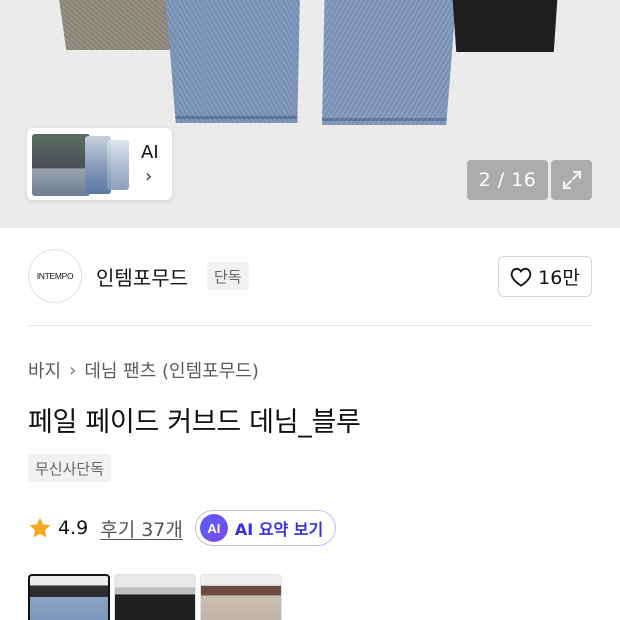 This screenshot has width=620, height=620. What do you see at coordinates (69, 597) in the screenshot?
I see `color-option-thumbnail-selected` at bounding box center [69, 597].